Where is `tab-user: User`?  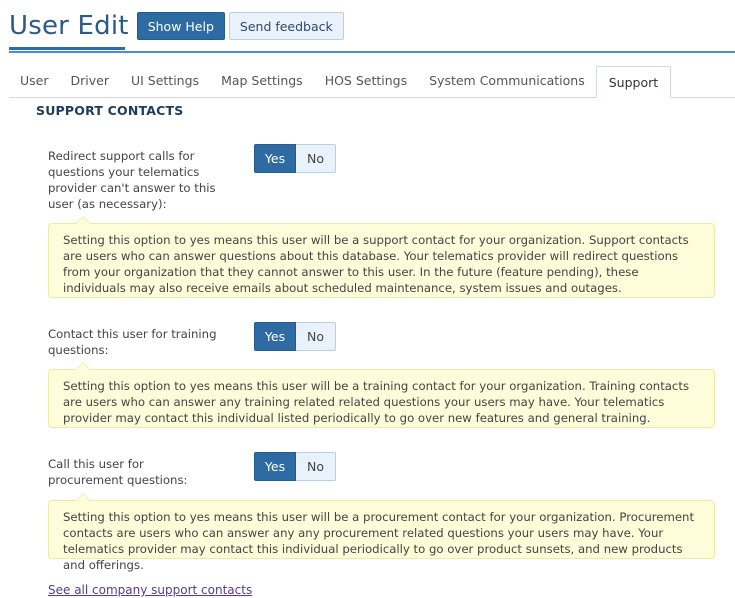
tab-user: User is located at coordinates (34, 81).